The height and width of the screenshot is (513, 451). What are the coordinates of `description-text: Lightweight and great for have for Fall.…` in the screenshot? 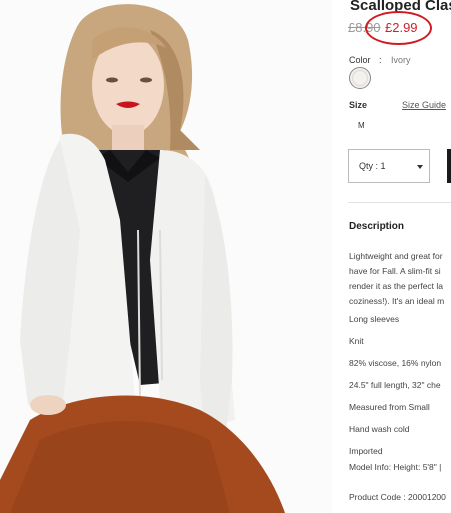 It's located at (400, 279).